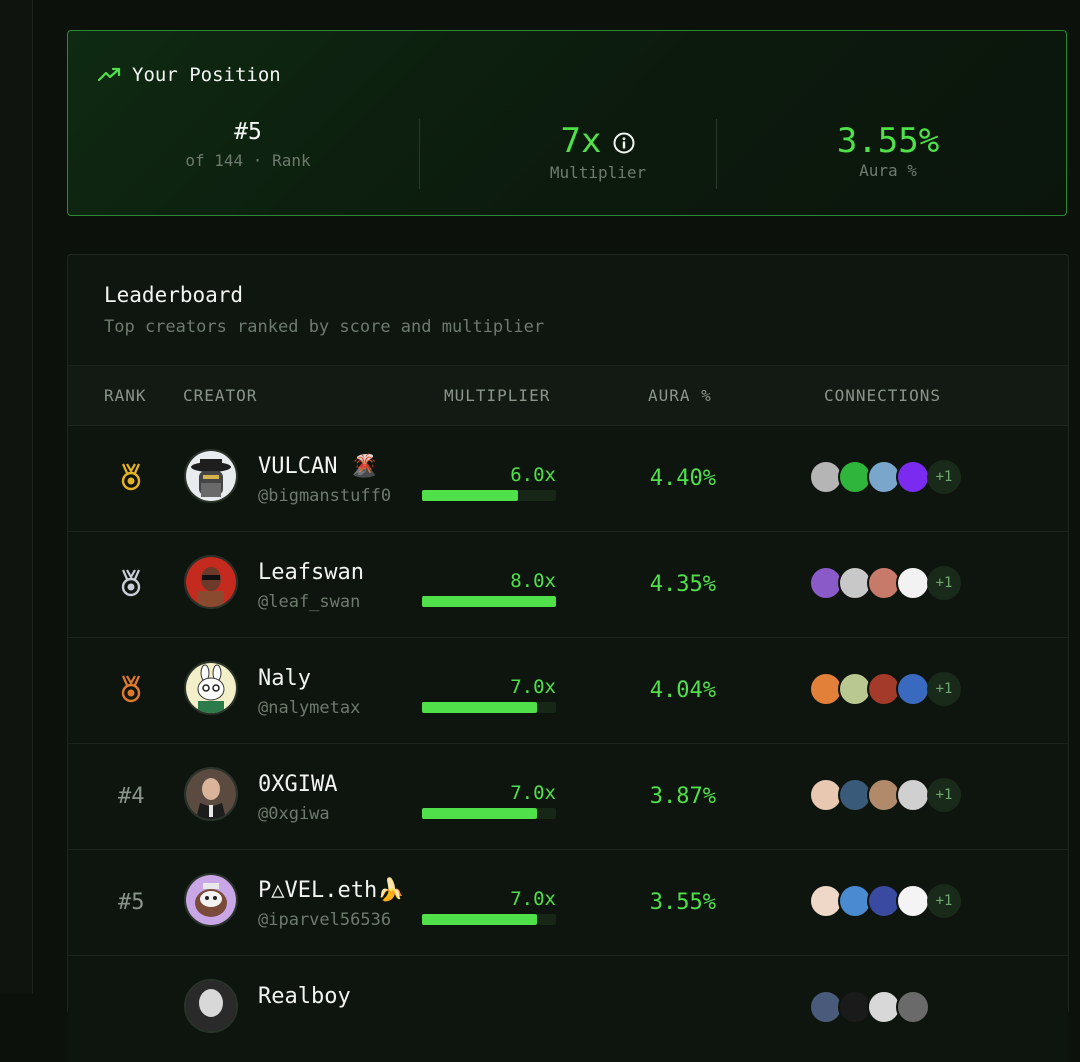  Describe the element at coordinates (331, 890) in the screenshot. I see `creator-name: P△VEL.eth🍌` at that location.